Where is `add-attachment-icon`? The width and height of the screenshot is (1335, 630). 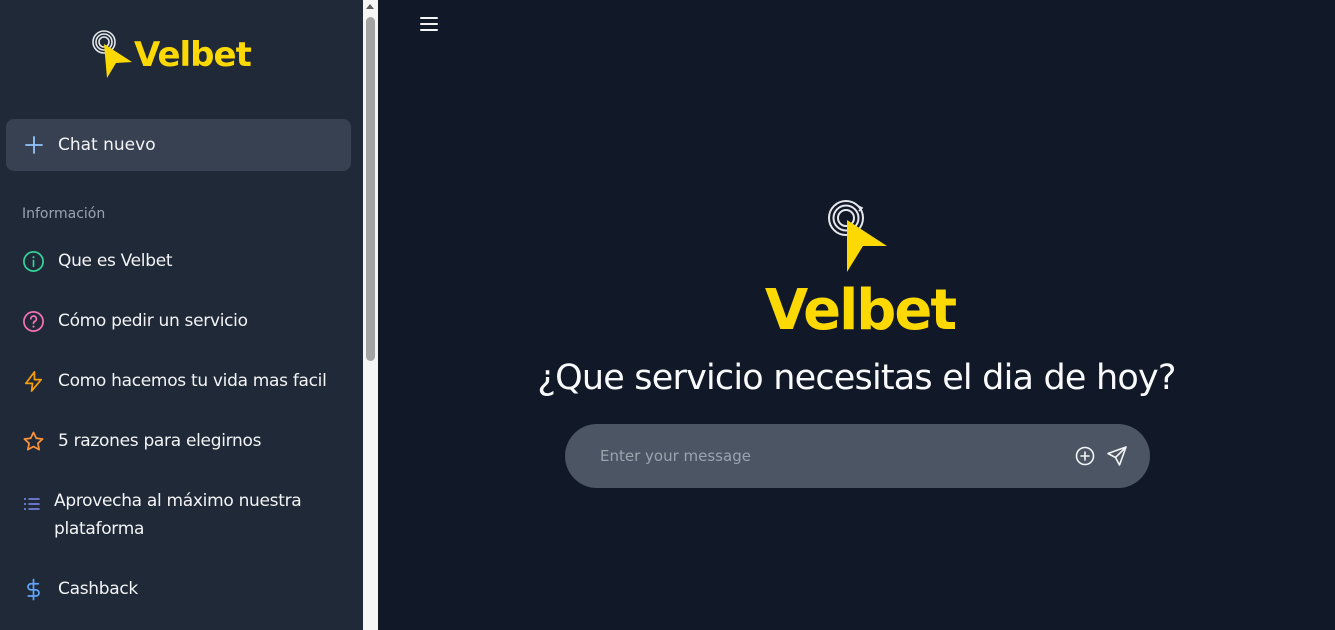
add-attachment-icon is located at coordinates (1085, 456).